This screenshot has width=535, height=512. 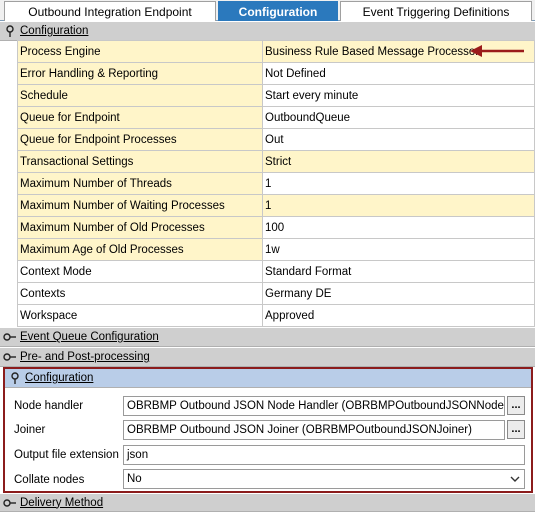 I want to click on property-row: Maximum Number of Old Processes 100, so click(x=267, y=227).